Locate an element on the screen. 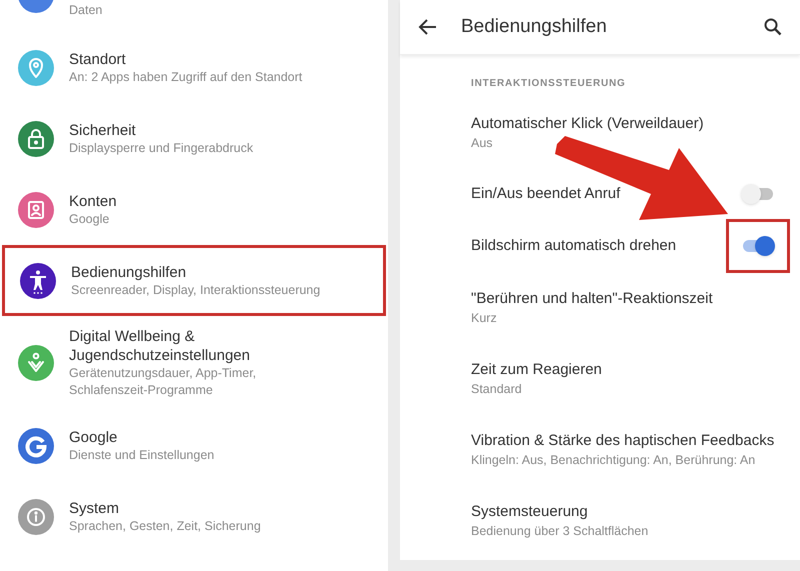 This screenshot has width=800, height=571. item-subtitle: Sprachen, Gesten, Zeit, Sicherung is located at coordinates (165, 526).